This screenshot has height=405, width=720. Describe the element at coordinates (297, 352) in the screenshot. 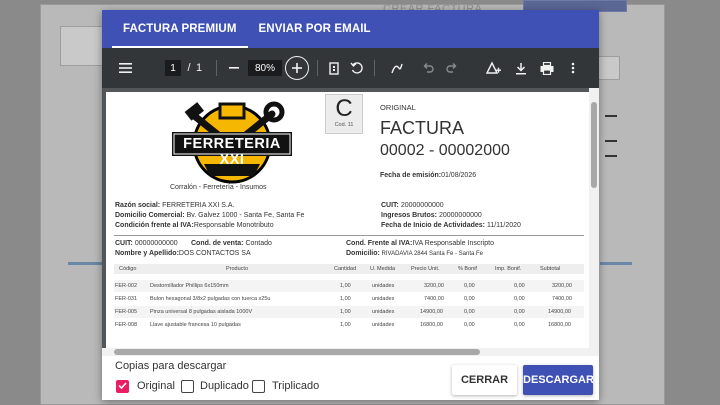

I see `horizontal-scroll-thumb` at that location.